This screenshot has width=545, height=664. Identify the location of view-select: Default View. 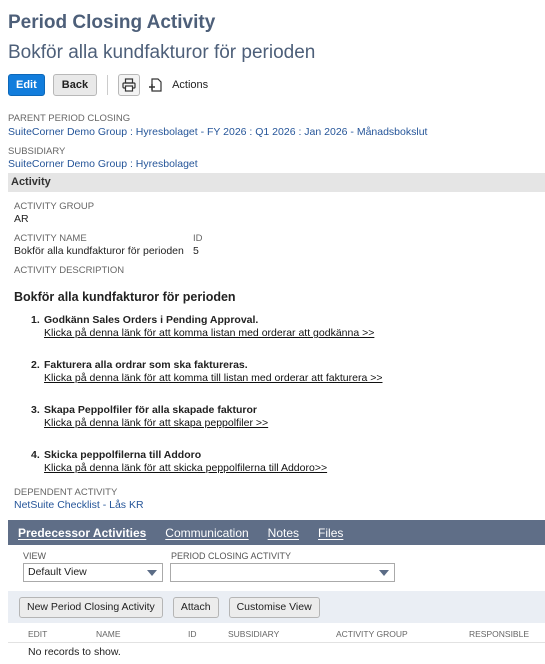
(93, 572).